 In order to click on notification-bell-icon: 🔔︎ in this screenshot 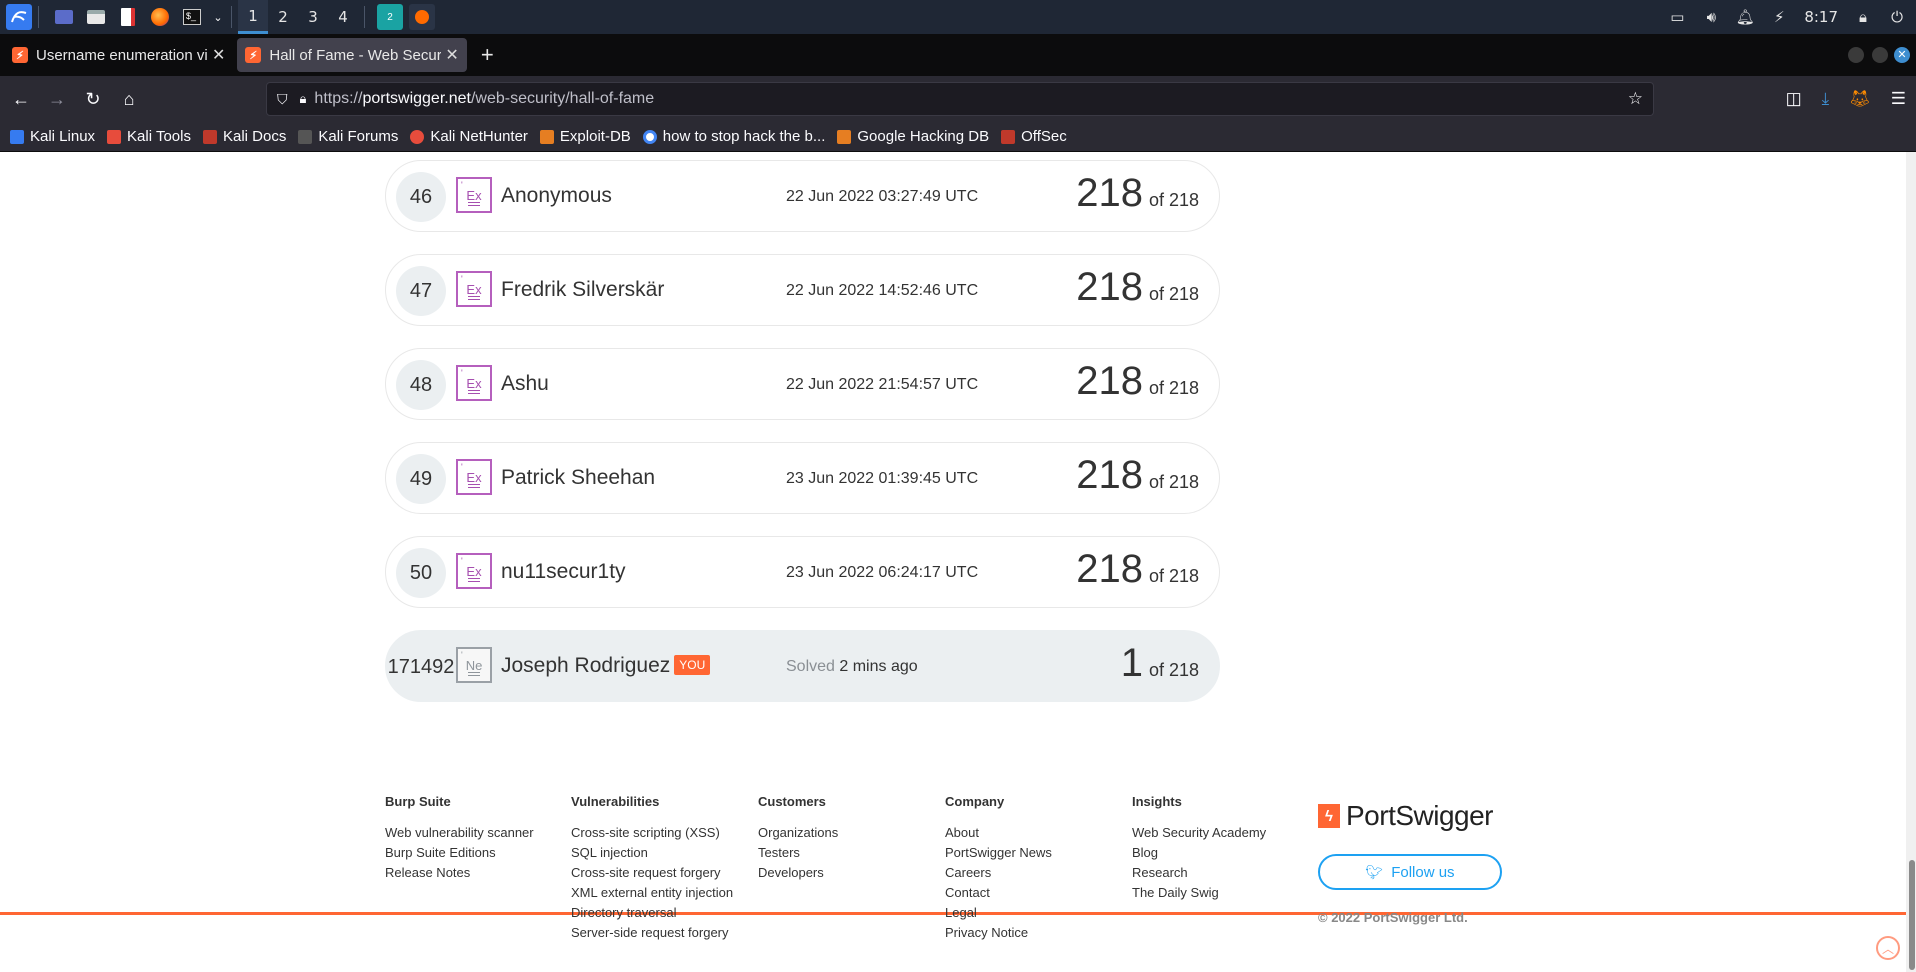, I will do `click(1745, 17)`.